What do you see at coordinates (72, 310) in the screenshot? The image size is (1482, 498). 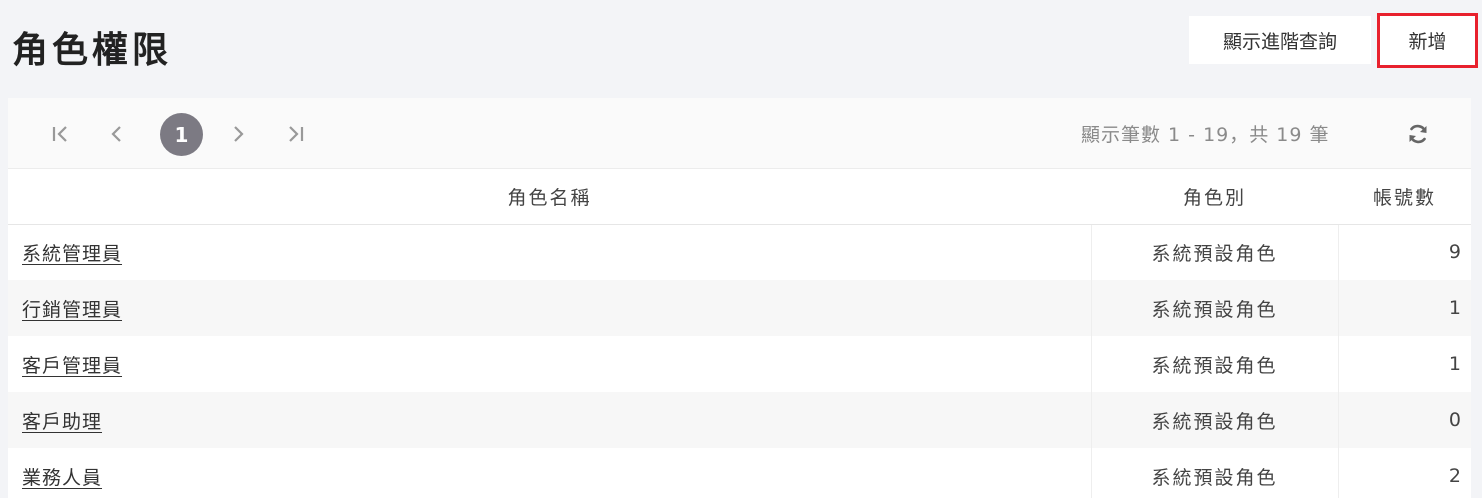 I see `role-name-link: 行銷管理員` at bounding box center [72, 310].